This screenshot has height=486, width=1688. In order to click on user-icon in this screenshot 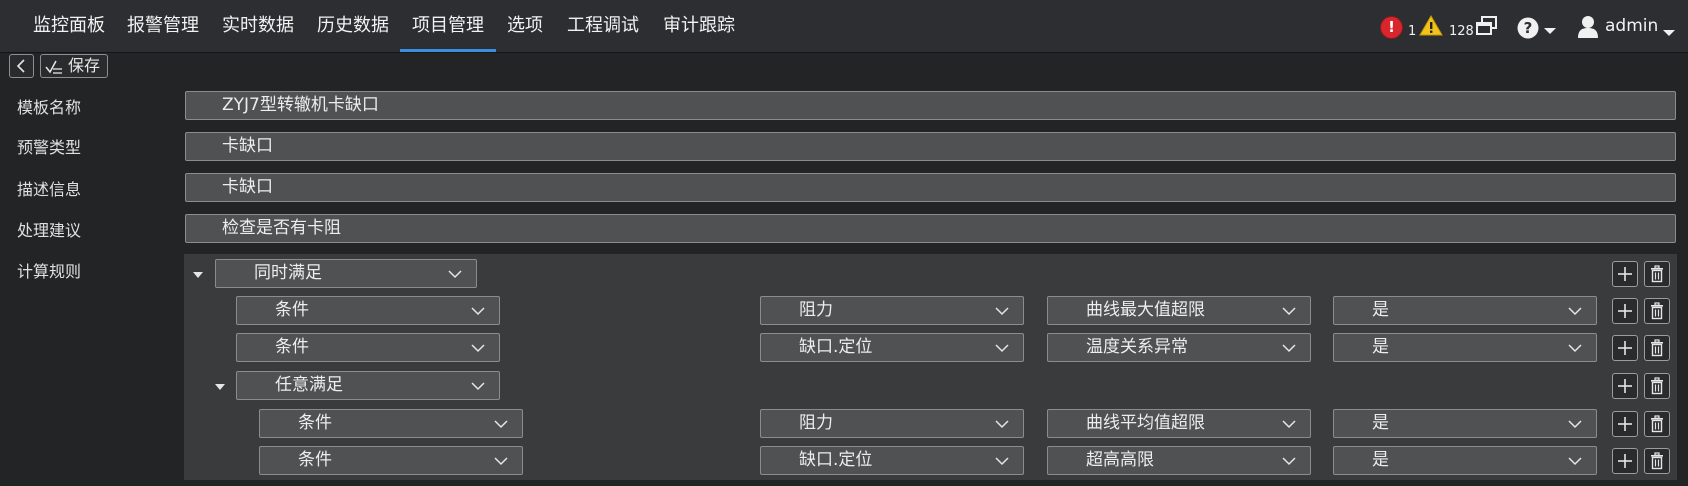, I will do `click(1588, 29)`.